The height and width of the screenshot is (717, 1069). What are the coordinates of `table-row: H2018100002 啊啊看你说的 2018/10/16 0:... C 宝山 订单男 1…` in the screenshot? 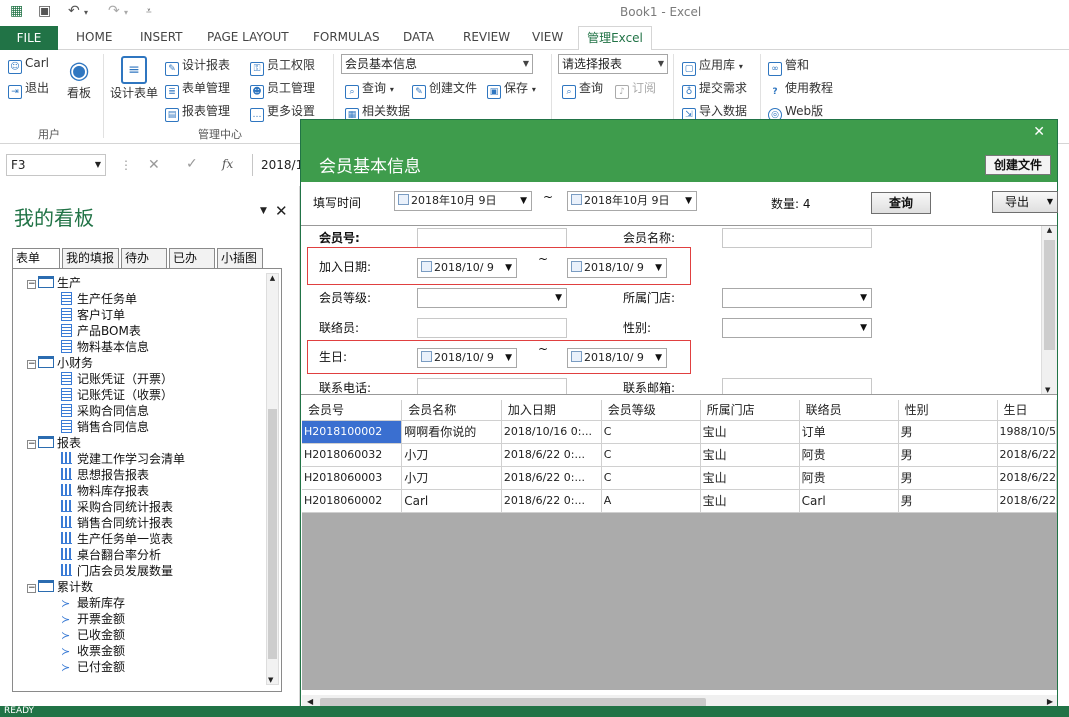 It's located at (680, 432).